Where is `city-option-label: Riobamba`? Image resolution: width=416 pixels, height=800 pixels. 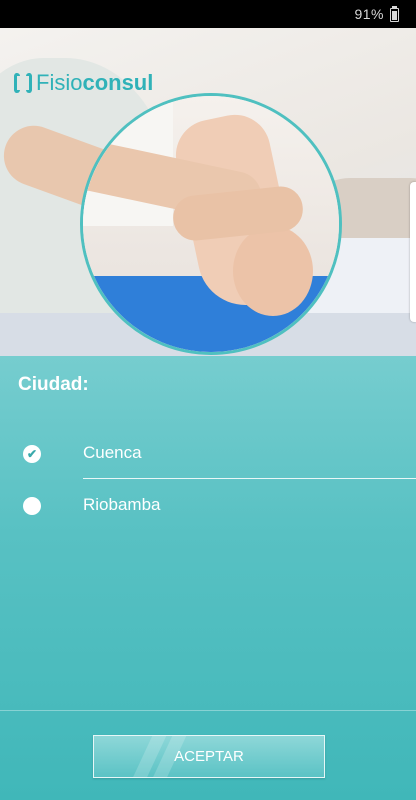
city-option-label: Riobamba is located at coordinates (122, 504).